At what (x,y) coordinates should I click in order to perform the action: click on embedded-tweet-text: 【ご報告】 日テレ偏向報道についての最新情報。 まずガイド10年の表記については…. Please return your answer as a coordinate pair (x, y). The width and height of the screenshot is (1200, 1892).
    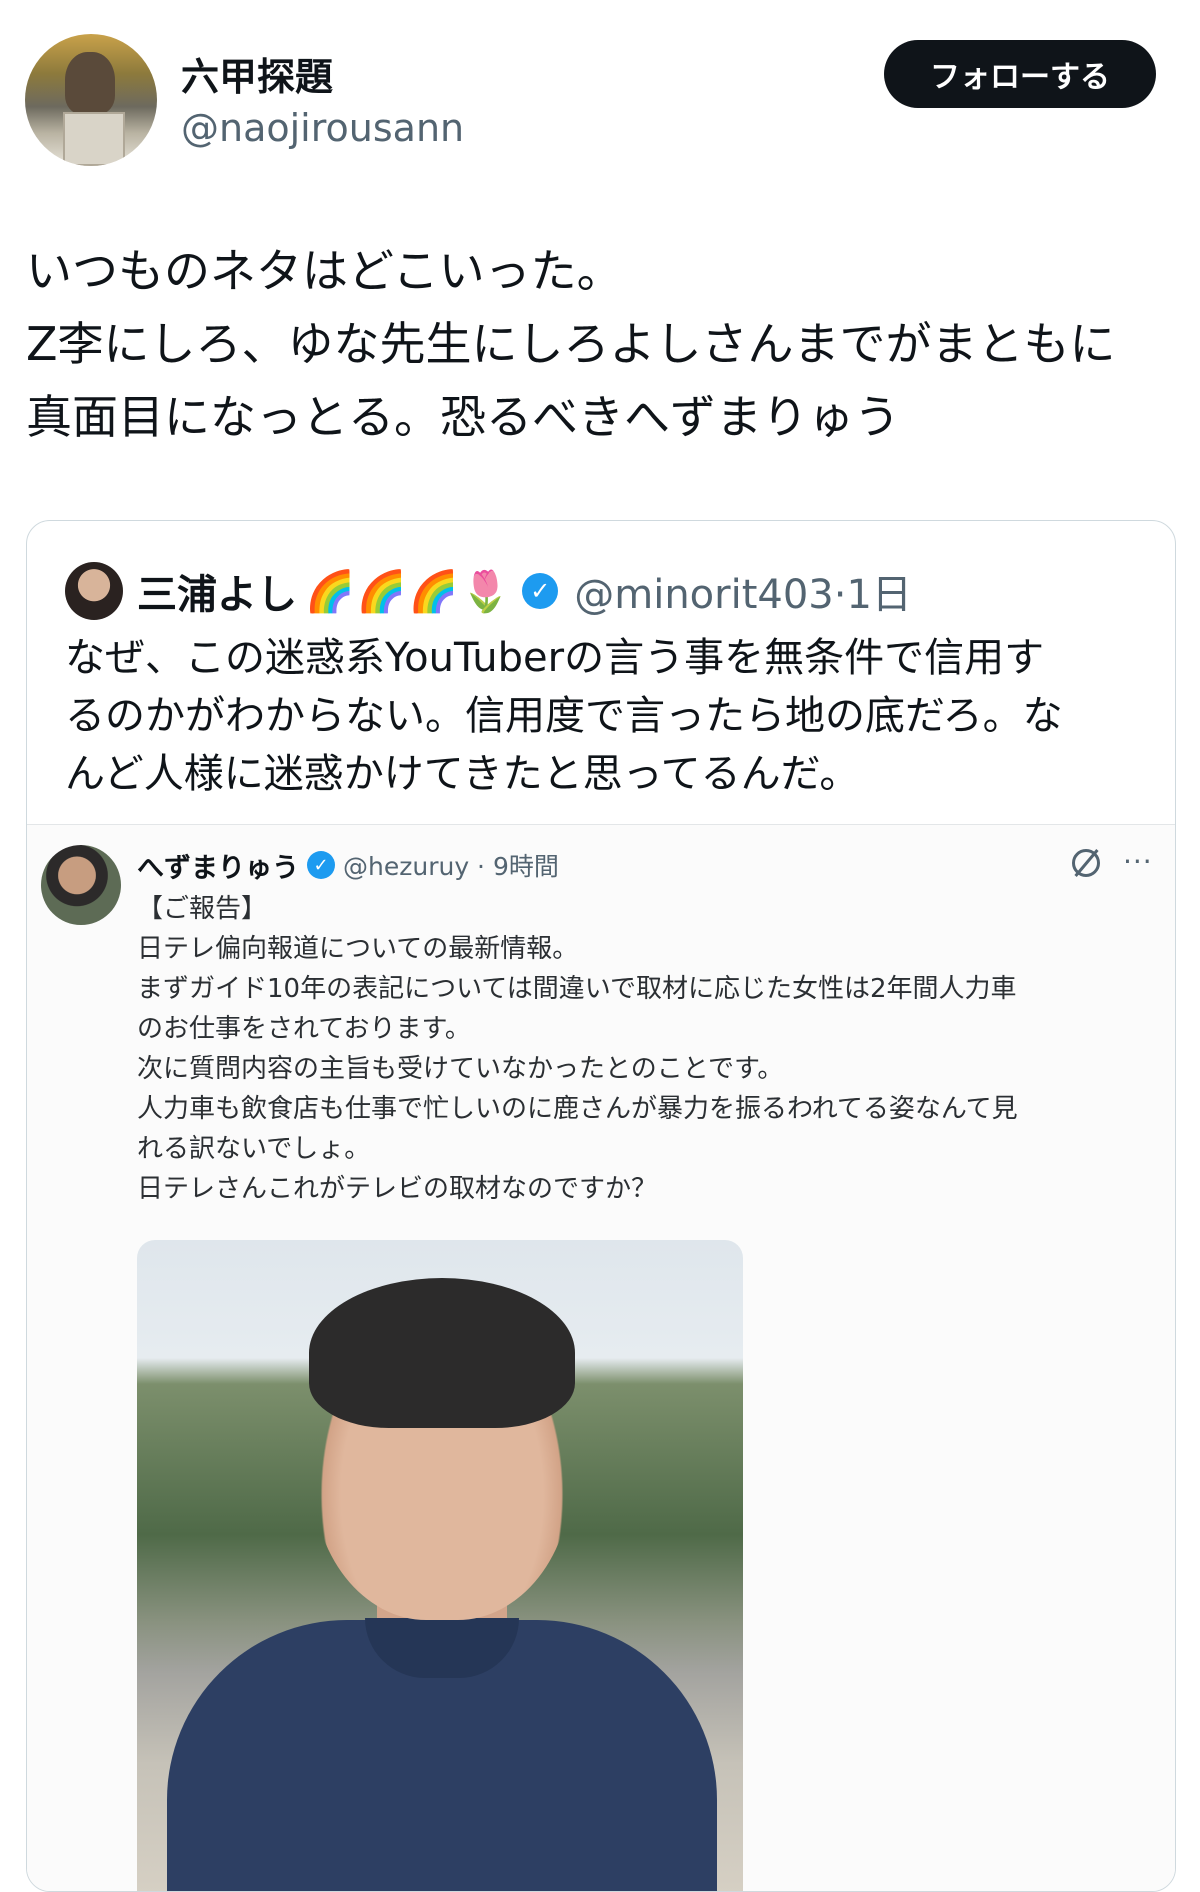
    Looking at the image, I should click on (652, 1049).